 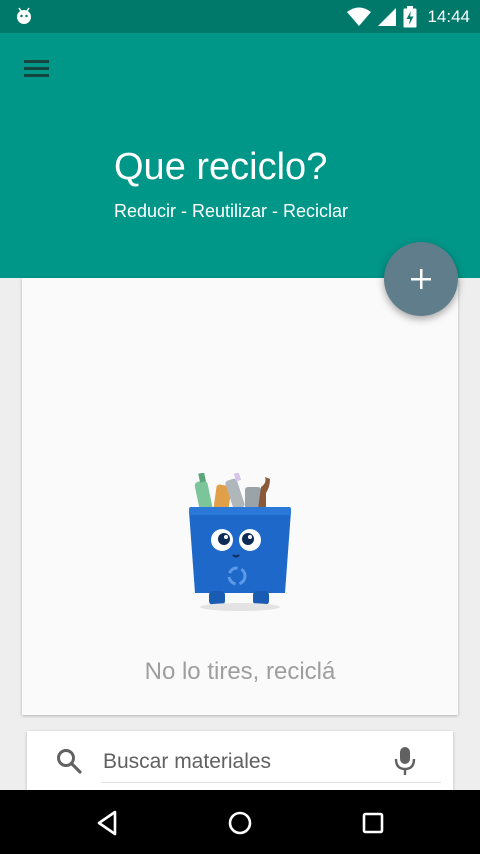 What do you see at coordinates (240, 542) in the screenshot?
I see `recycle-bin-mascot` at bounding box center [240, 542].